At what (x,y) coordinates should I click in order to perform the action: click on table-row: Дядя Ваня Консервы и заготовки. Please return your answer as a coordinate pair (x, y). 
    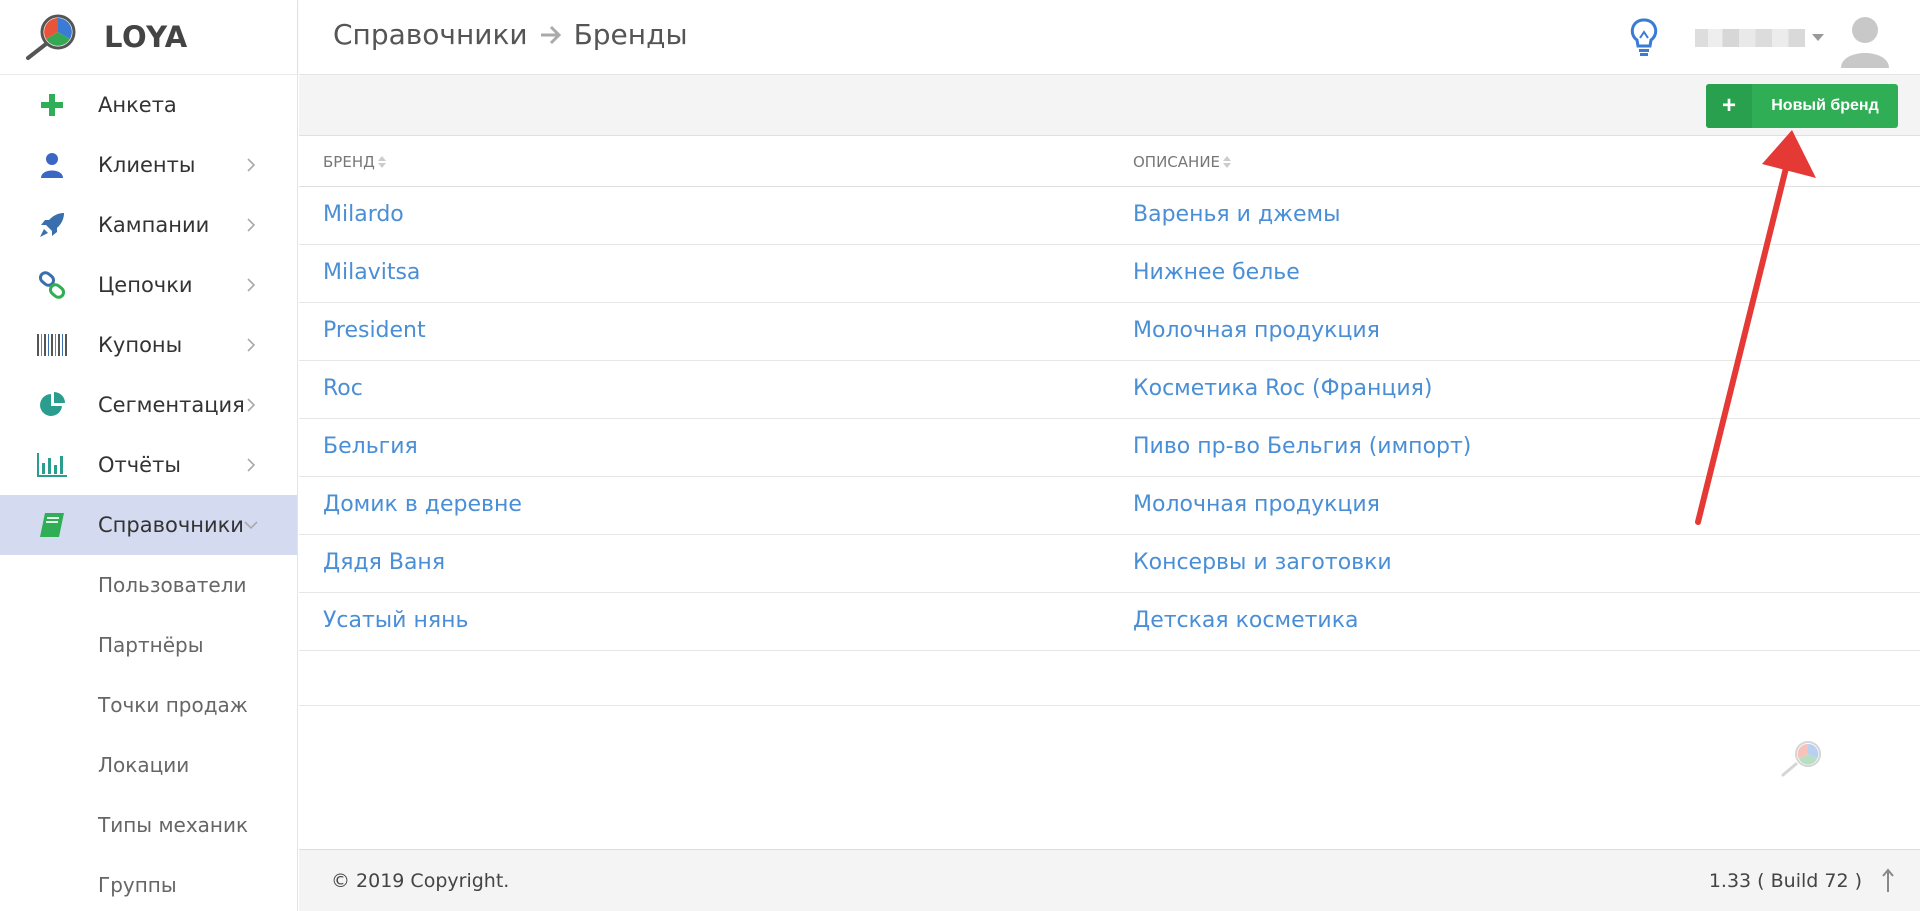
    Looking at the image, I should click on (1109, 564).